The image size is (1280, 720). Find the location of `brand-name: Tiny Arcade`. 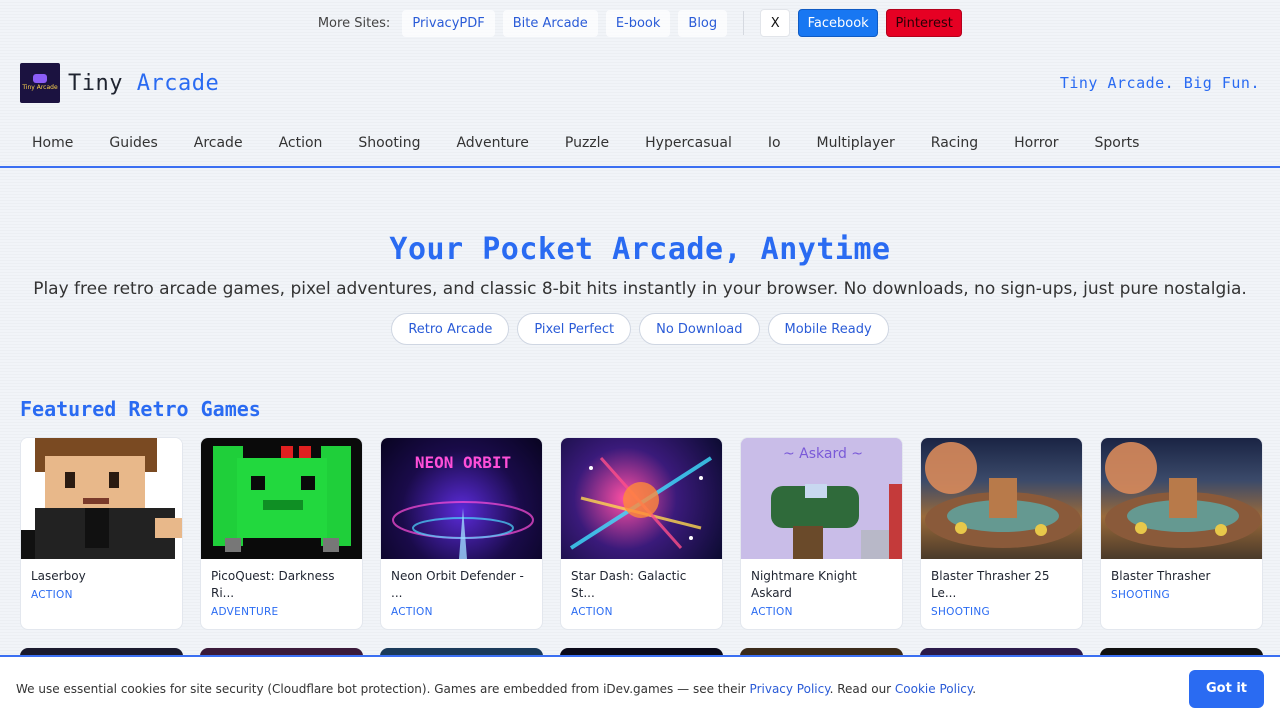

brand-name: Tiny Arcade is located at coordinates (143, 83).